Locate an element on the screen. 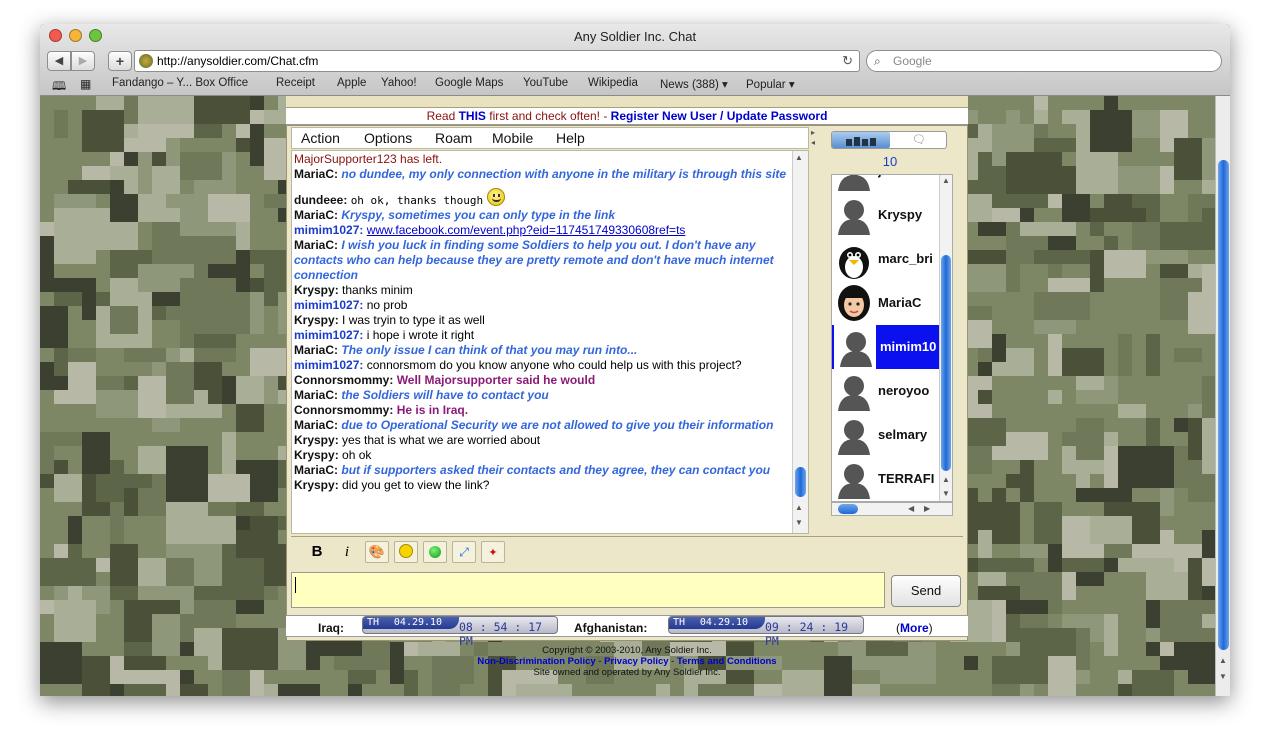 This screenshot has height=751, width=1270. page-scrollbar-thumb is located at coordinates (1223, 405).